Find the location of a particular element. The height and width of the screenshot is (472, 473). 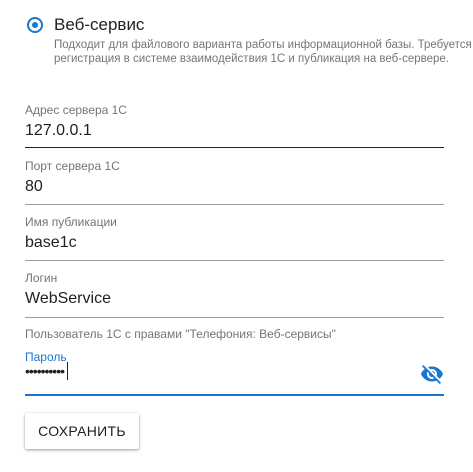

publication-name-label: Имя публикации is located at coordinates (71, 222).